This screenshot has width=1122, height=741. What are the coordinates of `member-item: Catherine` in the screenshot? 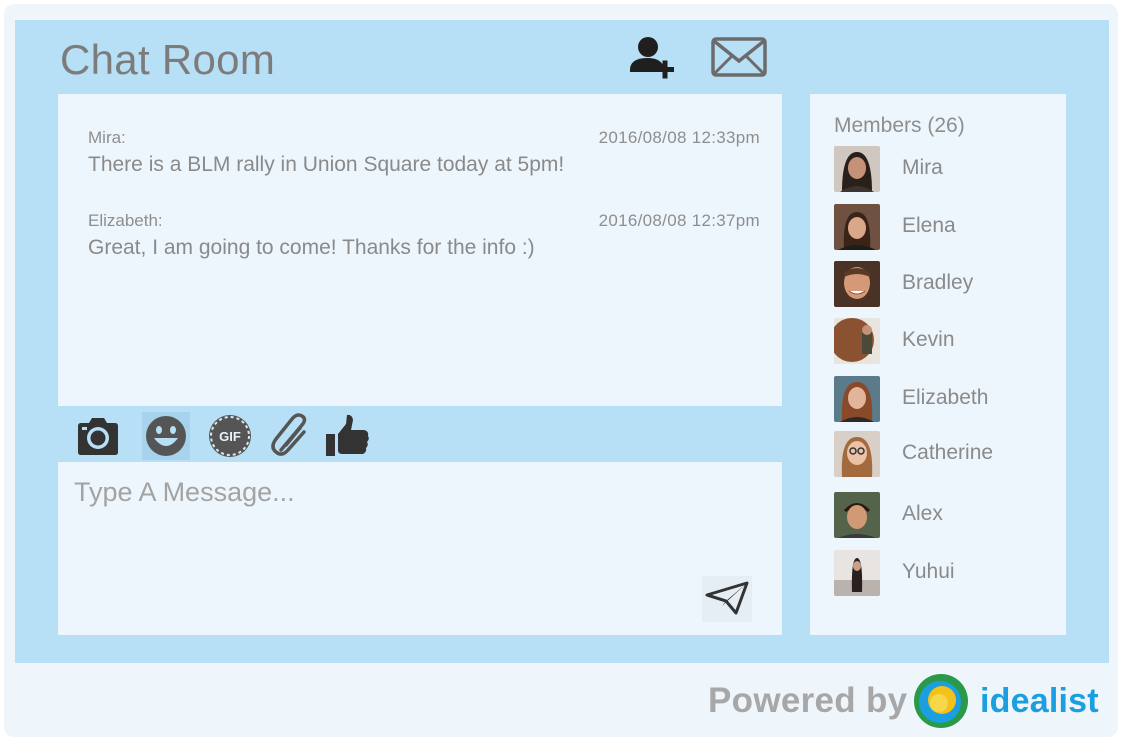 It's located at (944, 455).